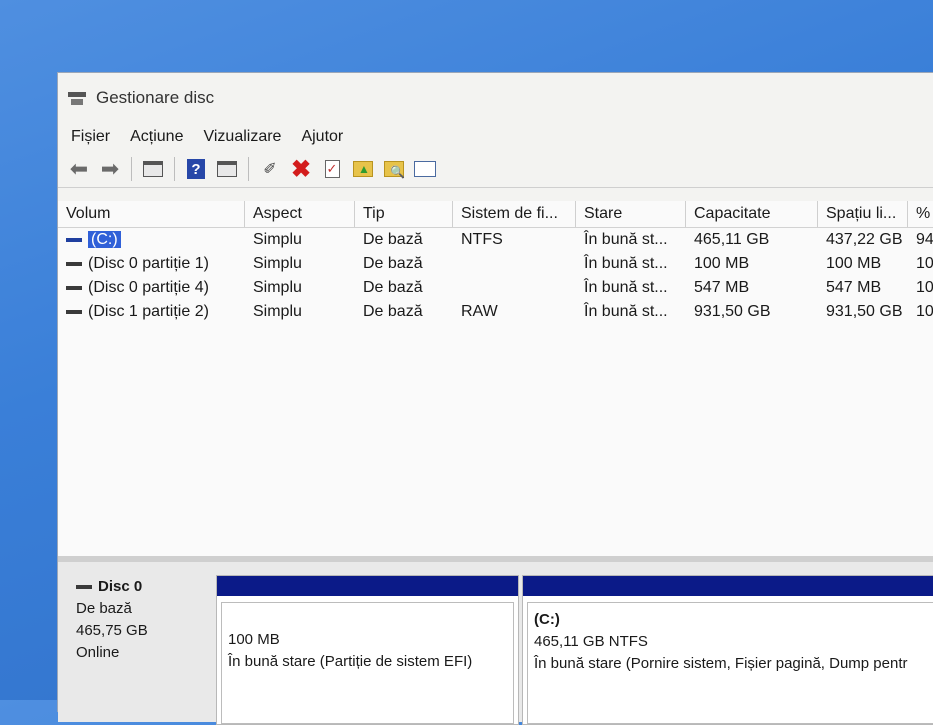  Describe the element at coordinates (112, 630) in the screenshot. I see `disk-size: 465,75 GB` at that location.